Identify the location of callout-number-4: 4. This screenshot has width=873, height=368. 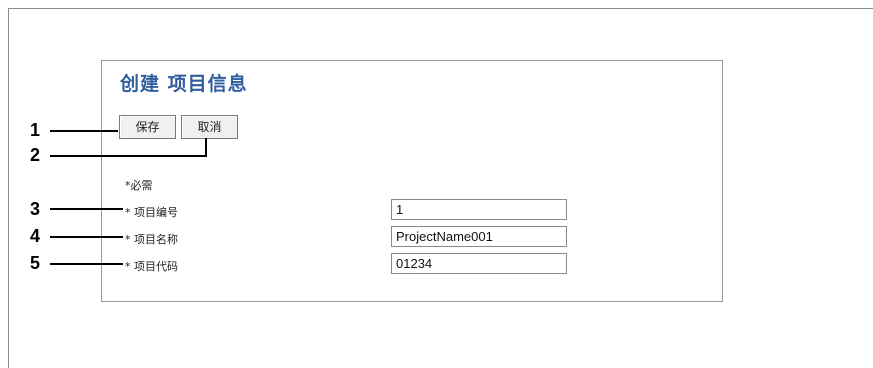
(35, 236).